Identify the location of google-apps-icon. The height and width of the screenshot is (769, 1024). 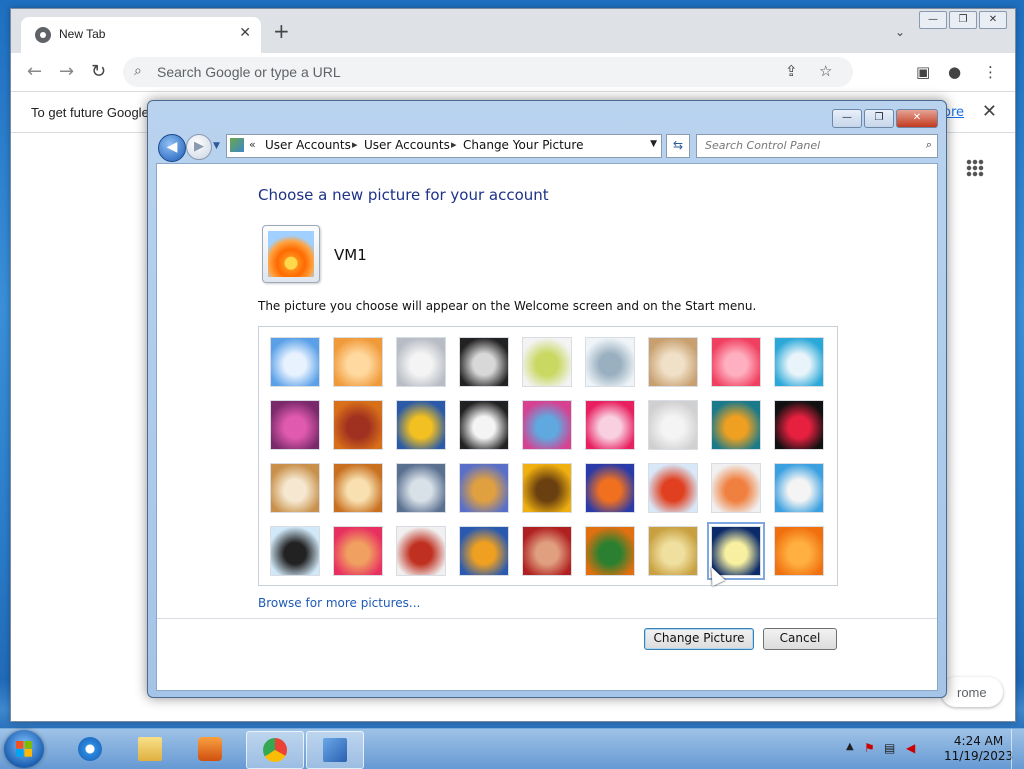
(975, 168).